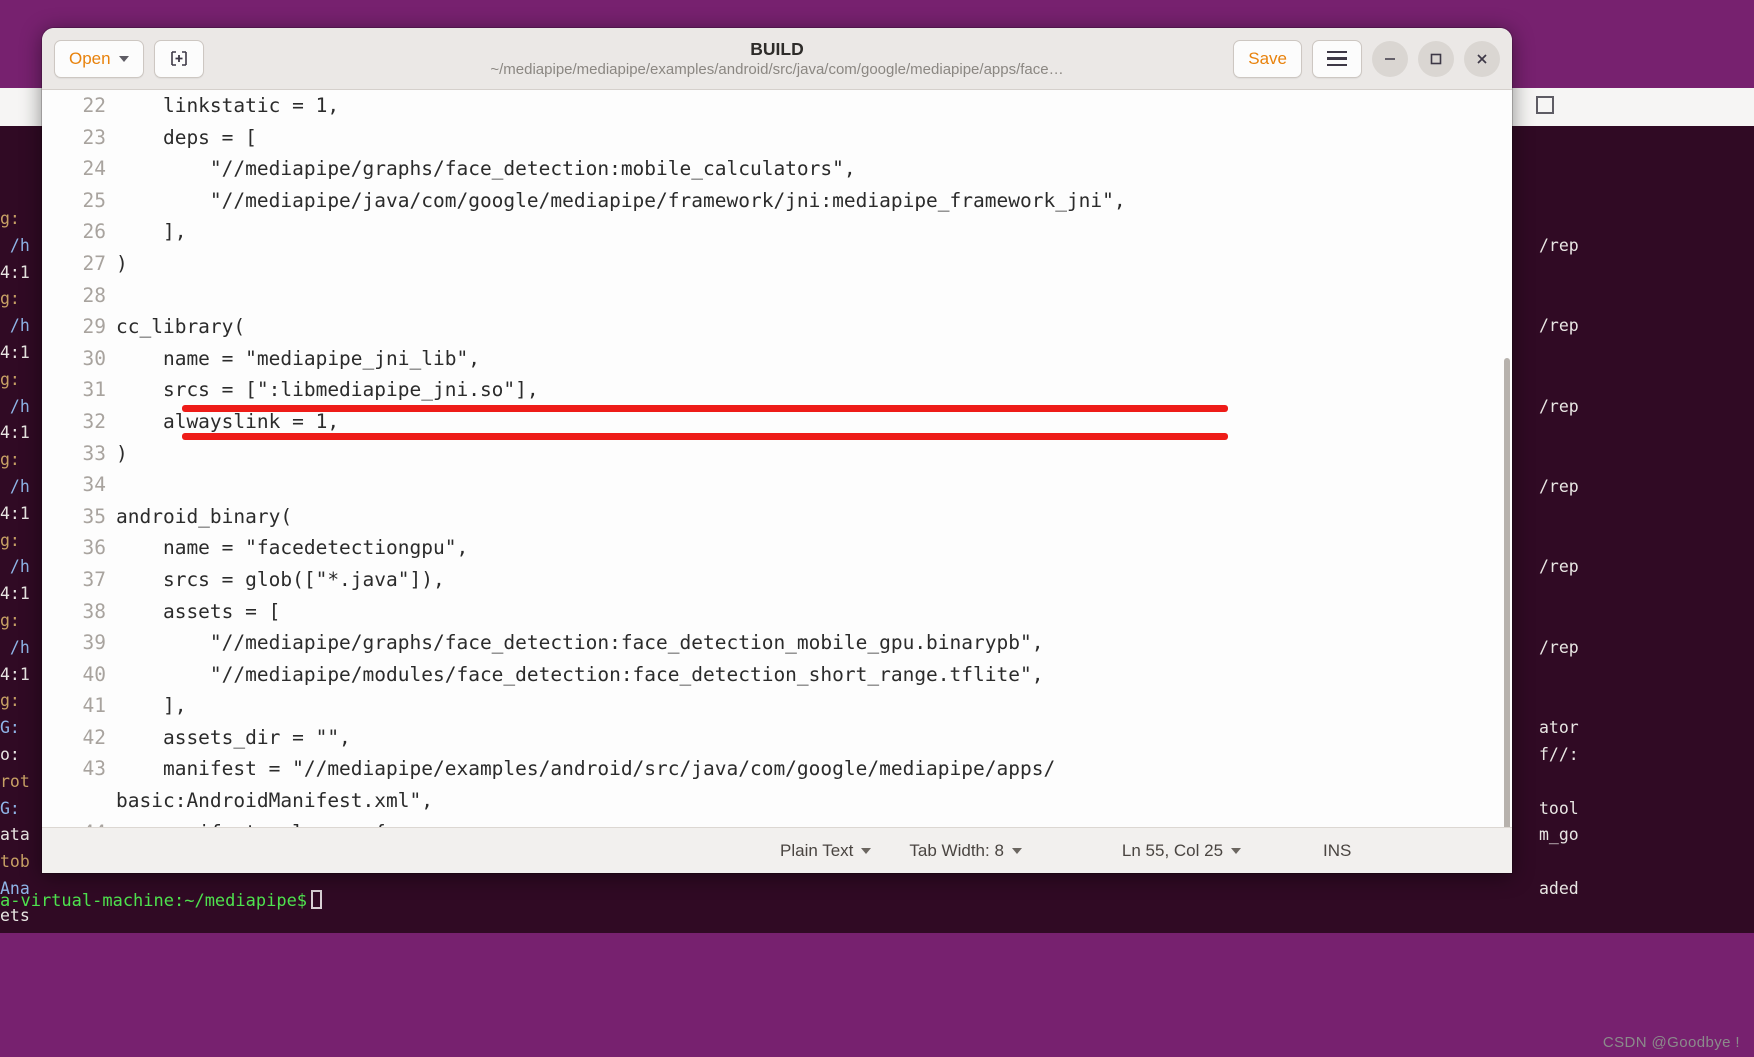  What do you see at coordinates (1545, 105) in the screenshot?
I see `terminal-maximize-icon` at bounding box center [1545, 105].